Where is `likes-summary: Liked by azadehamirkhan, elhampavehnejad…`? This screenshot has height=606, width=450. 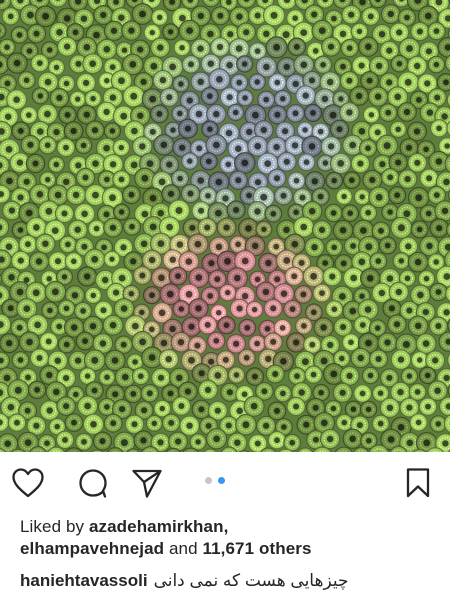
likes-summary: Liked by azadehamirkhan, elhampavehnejad… is located at coordinates (166, 538).